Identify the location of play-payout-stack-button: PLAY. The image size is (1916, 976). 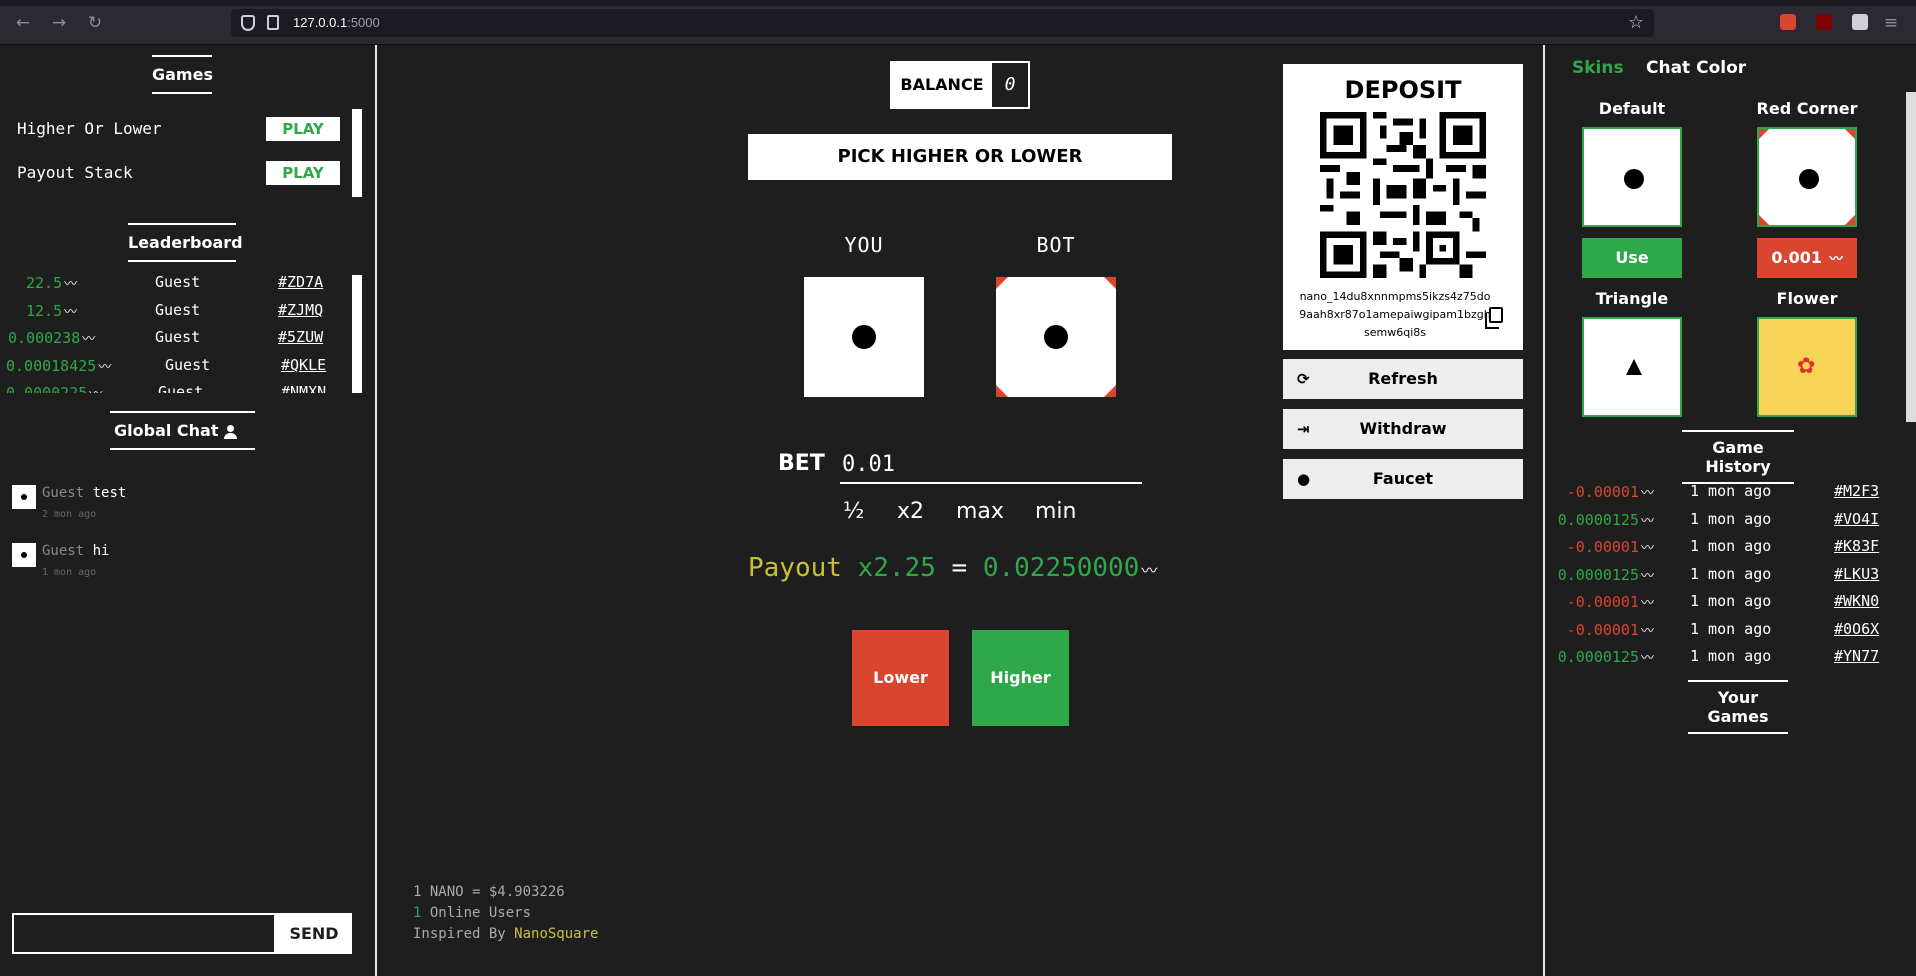
(303, 173).